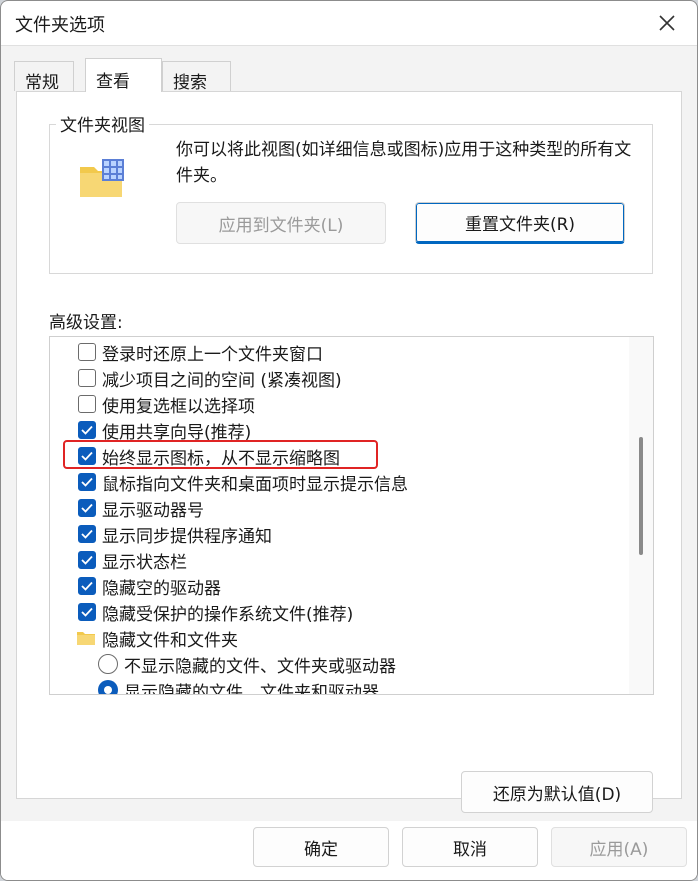  Describe the element at coordinates (363, 612) in the screenshot. I see `list-item: 隐藏受保护的操作系统文件(推荐)` at that location.